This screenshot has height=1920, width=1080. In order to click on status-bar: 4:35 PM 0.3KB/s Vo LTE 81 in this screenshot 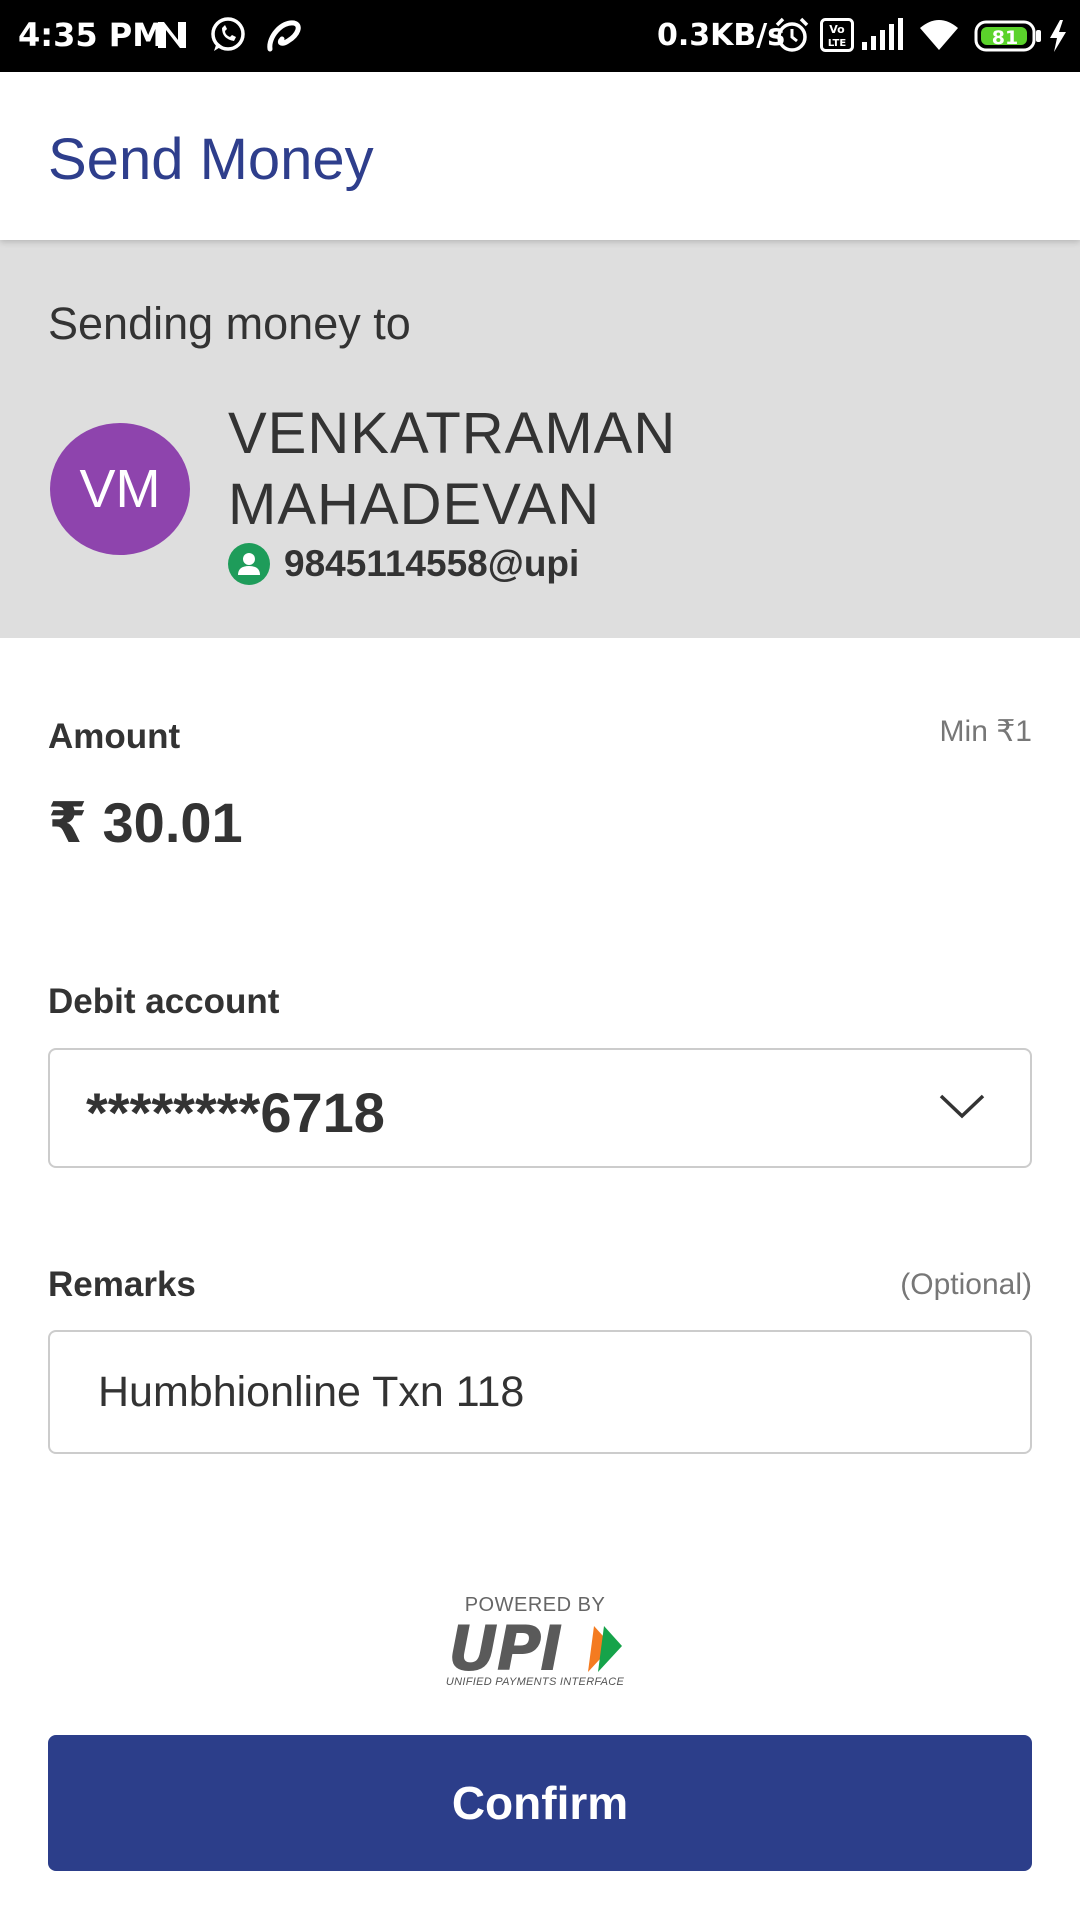, I will do `click(540, 36)`.